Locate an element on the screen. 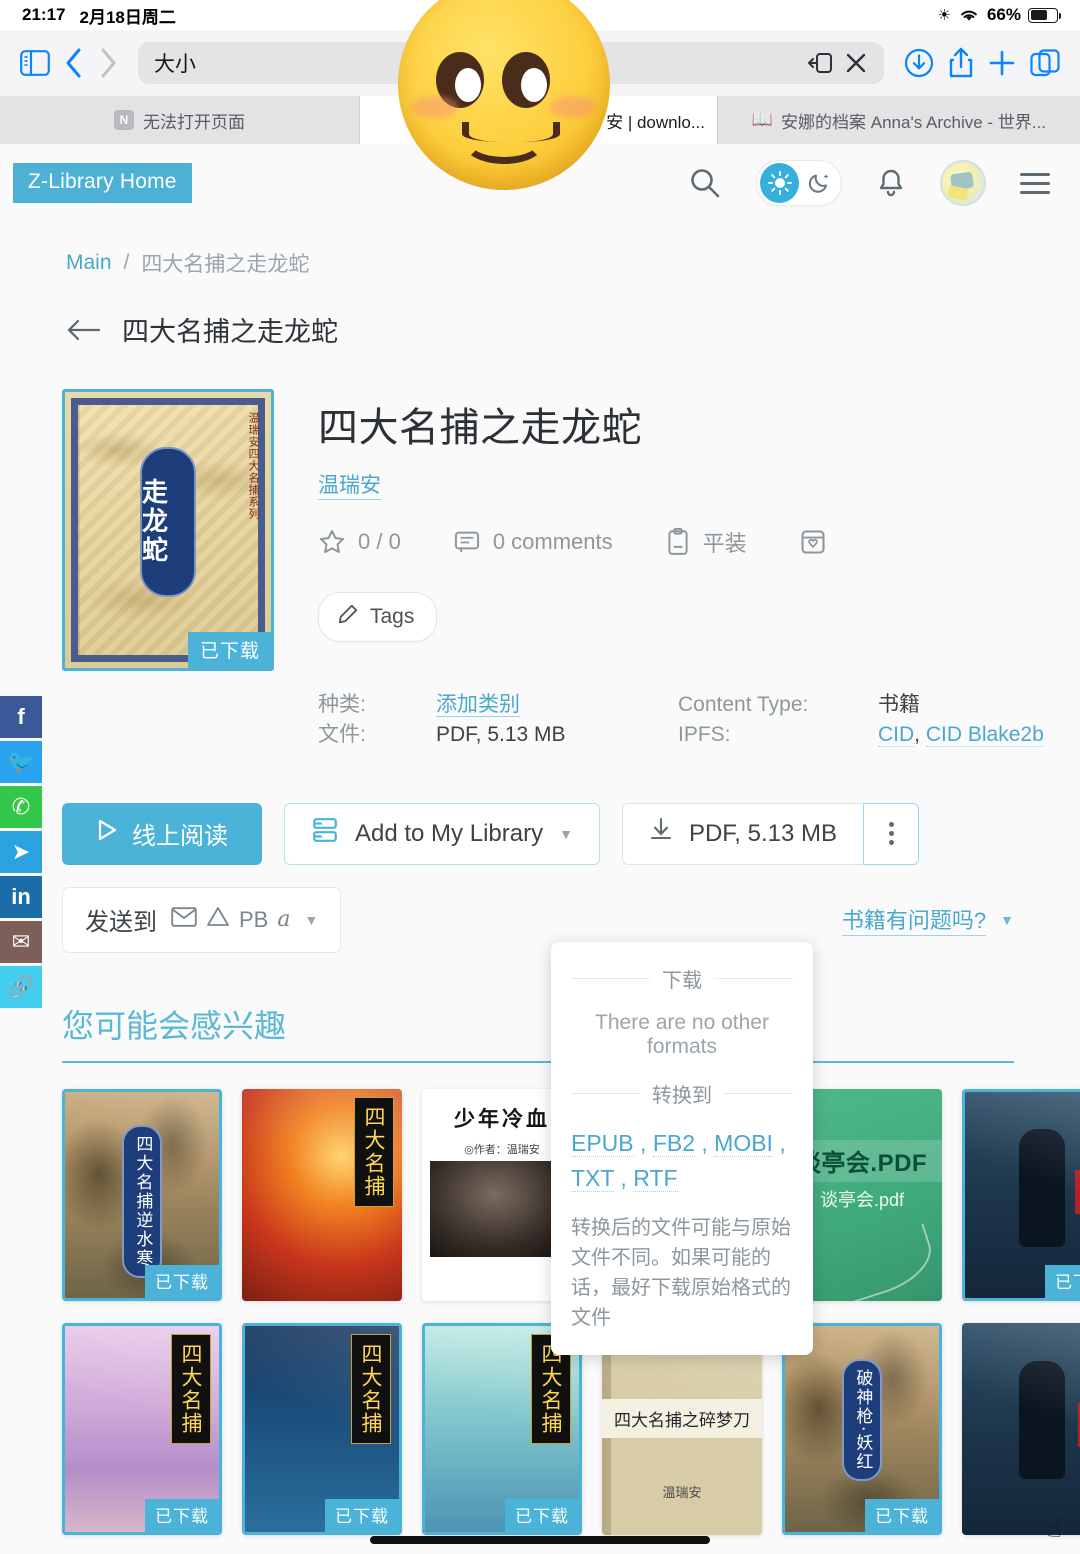 The width and height of the screenshot is (1080, 1554). convert-format-epub-link: EPUB is located at coordinates (602, 1143).